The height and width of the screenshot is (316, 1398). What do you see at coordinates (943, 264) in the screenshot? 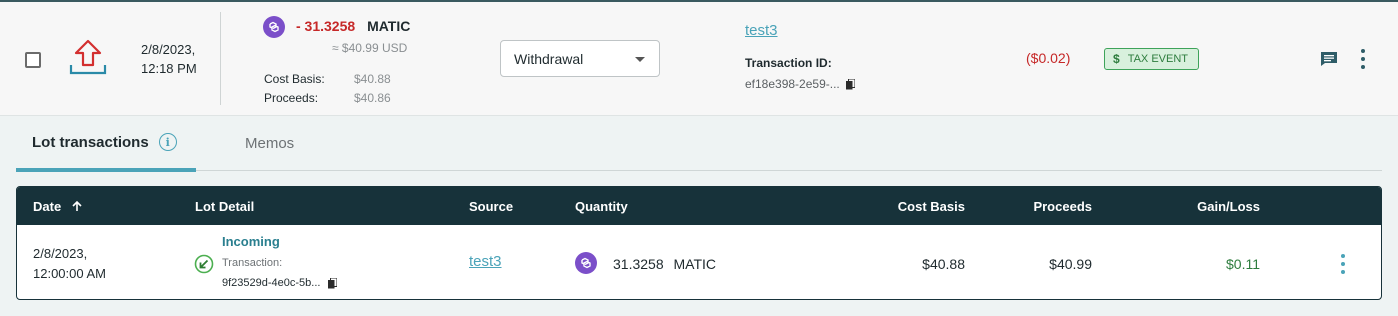
I see `cost-basis: $40.88` at bounding box center [943, 264].